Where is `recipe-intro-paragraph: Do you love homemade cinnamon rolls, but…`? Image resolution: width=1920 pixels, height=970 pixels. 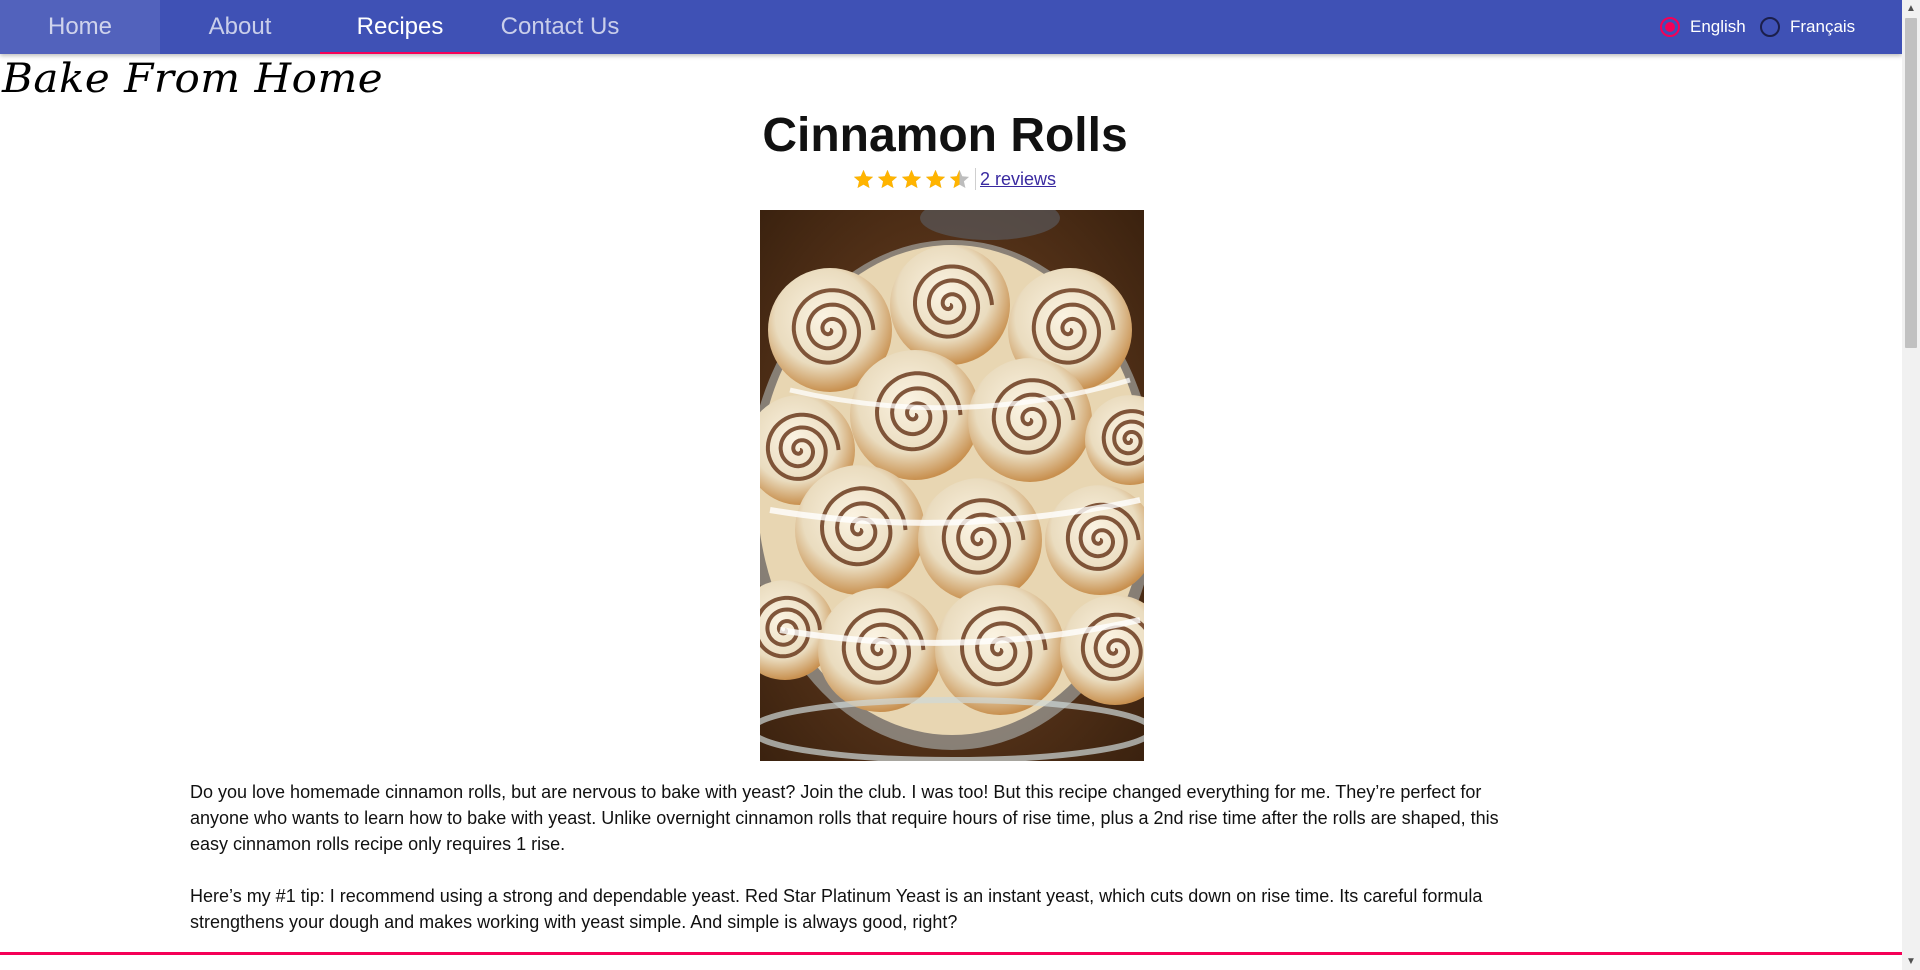 recipe-intro-paragraph: Do you love homemade cinnamon rolls, but… is located at coordinates (844, 818).